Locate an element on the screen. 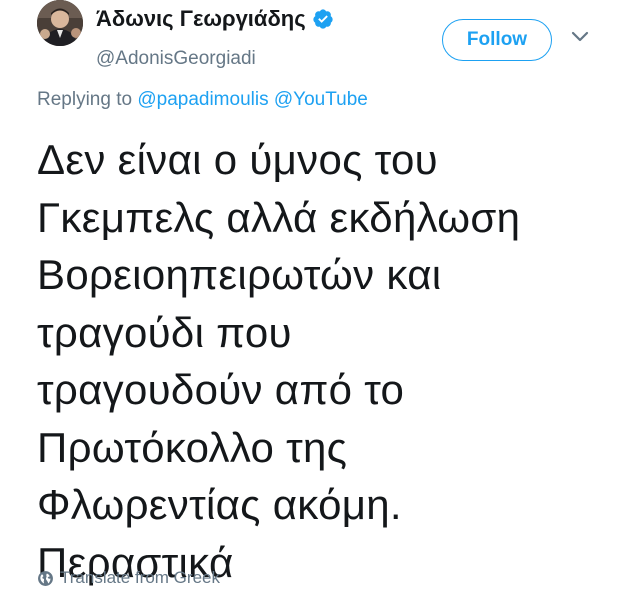 The width and height of the screenshot is (634, 599). tweet-text-line: Φλωρεντίας ακόμη. is located at coordinates (219, 504).